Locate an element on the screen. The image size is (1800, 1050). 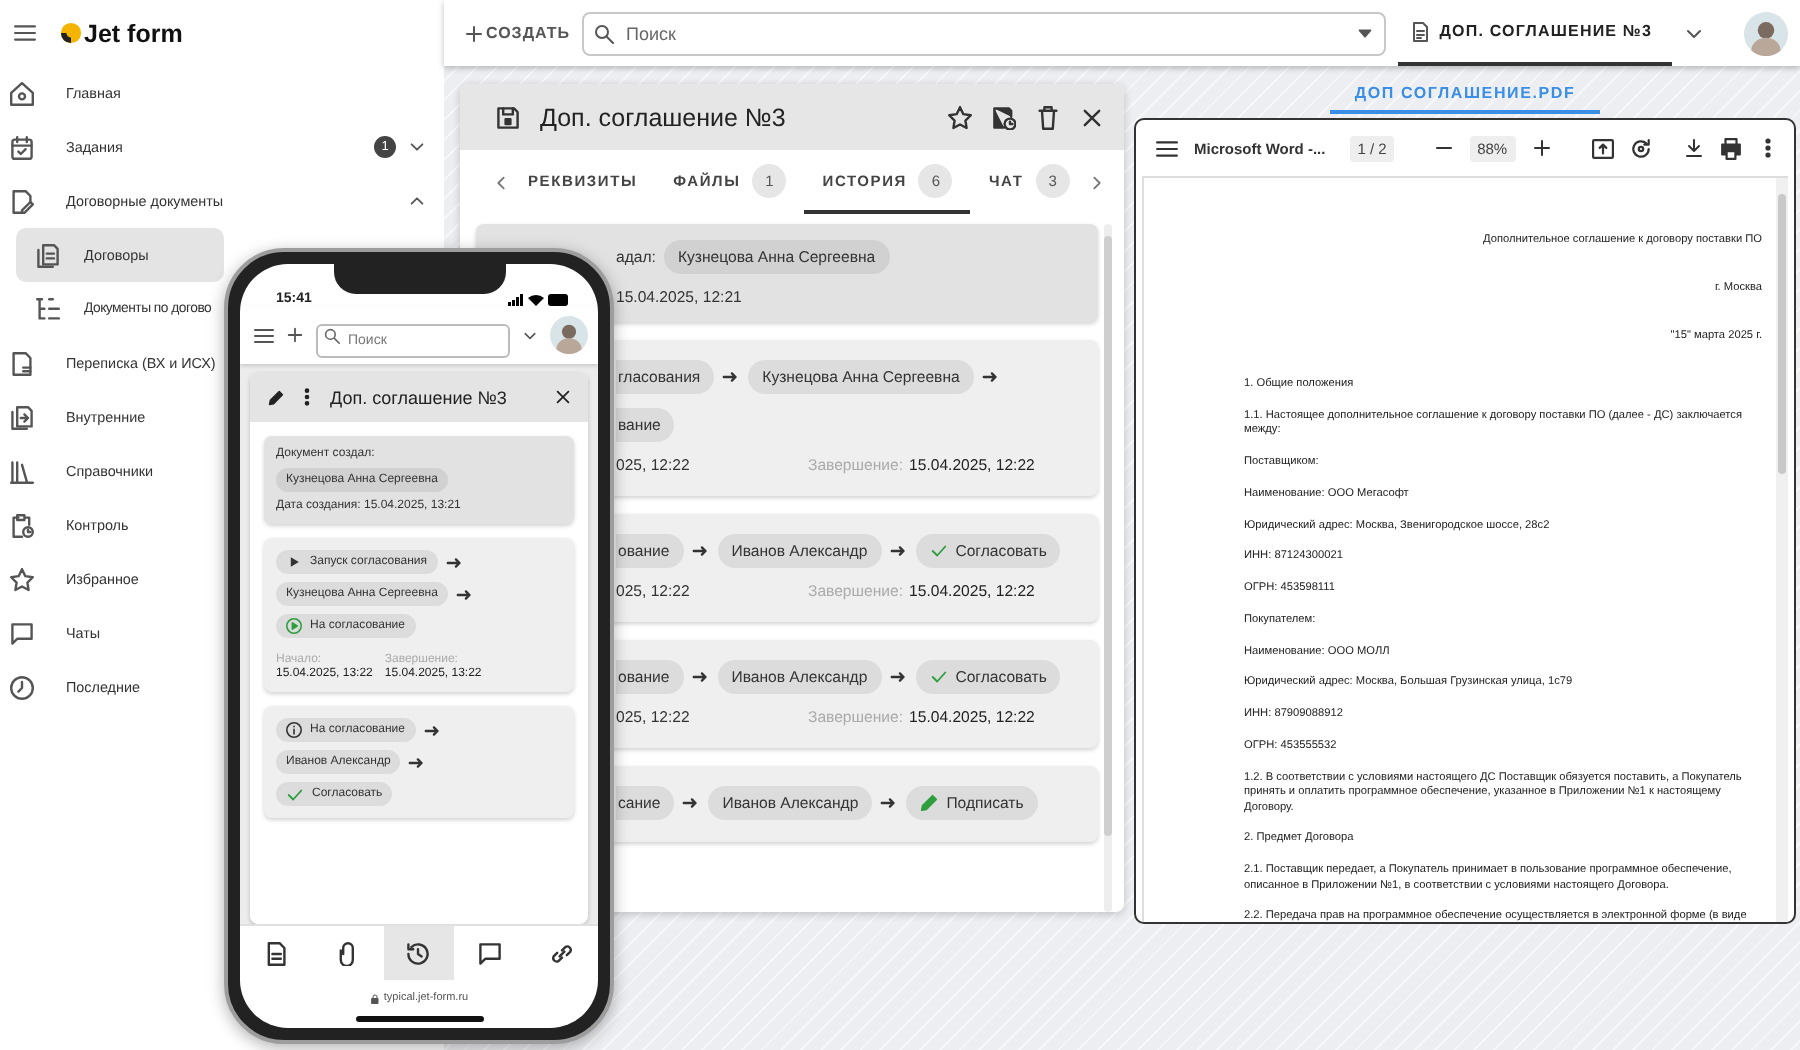
create-button: СОЗДАТЬ is located at coordinates (517, 33).